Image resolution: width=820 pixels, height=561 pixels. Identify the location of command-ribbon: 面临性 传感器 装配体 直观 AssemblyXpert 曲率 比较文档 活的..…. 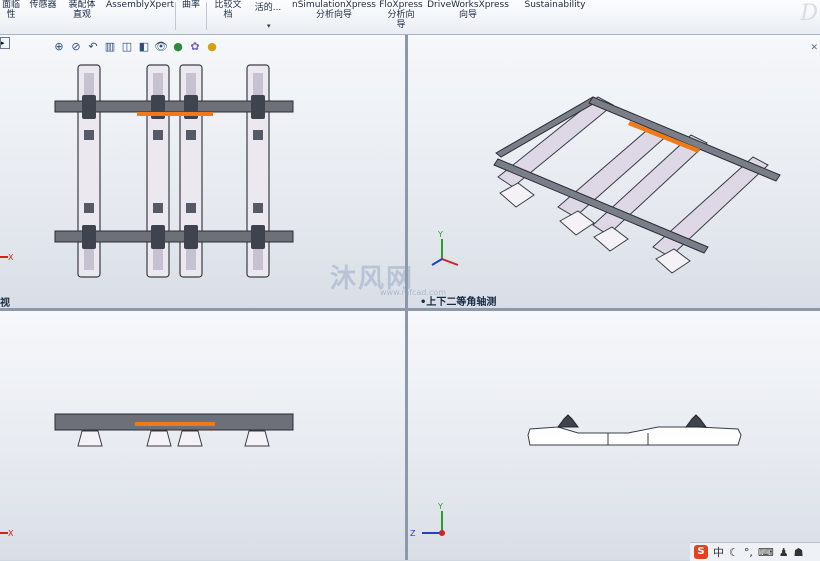
(410, 17).